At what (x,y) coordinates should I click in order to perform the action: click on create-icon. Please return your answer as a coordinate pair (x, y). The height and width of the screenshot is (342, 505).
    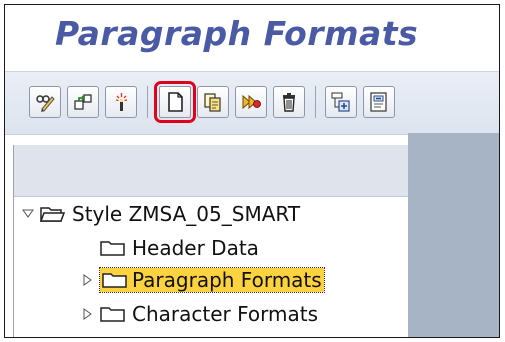
    Looking at the image, I should click on (175, 102).